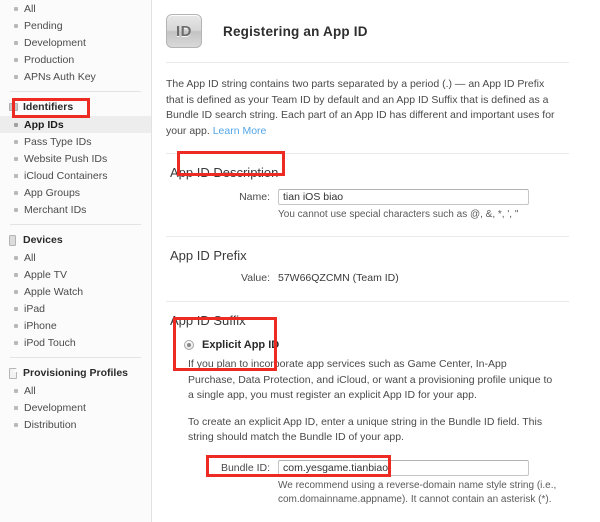 This screenshot has width=600, height=522. I want to click on app-id-suffix-title: App ID Suffix, so click(208, 320).